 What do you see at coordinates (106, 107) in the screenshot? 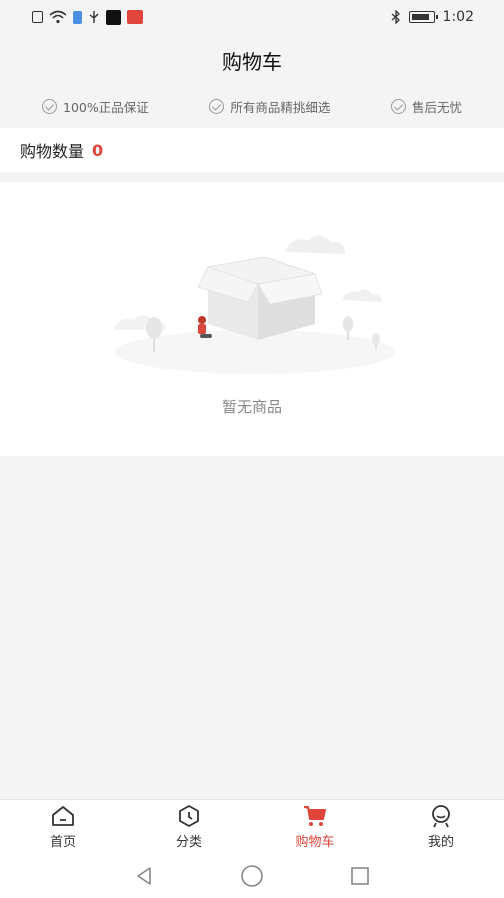
I see `guarantee-label: 100%正品保证` at bounding box center [106, 107].